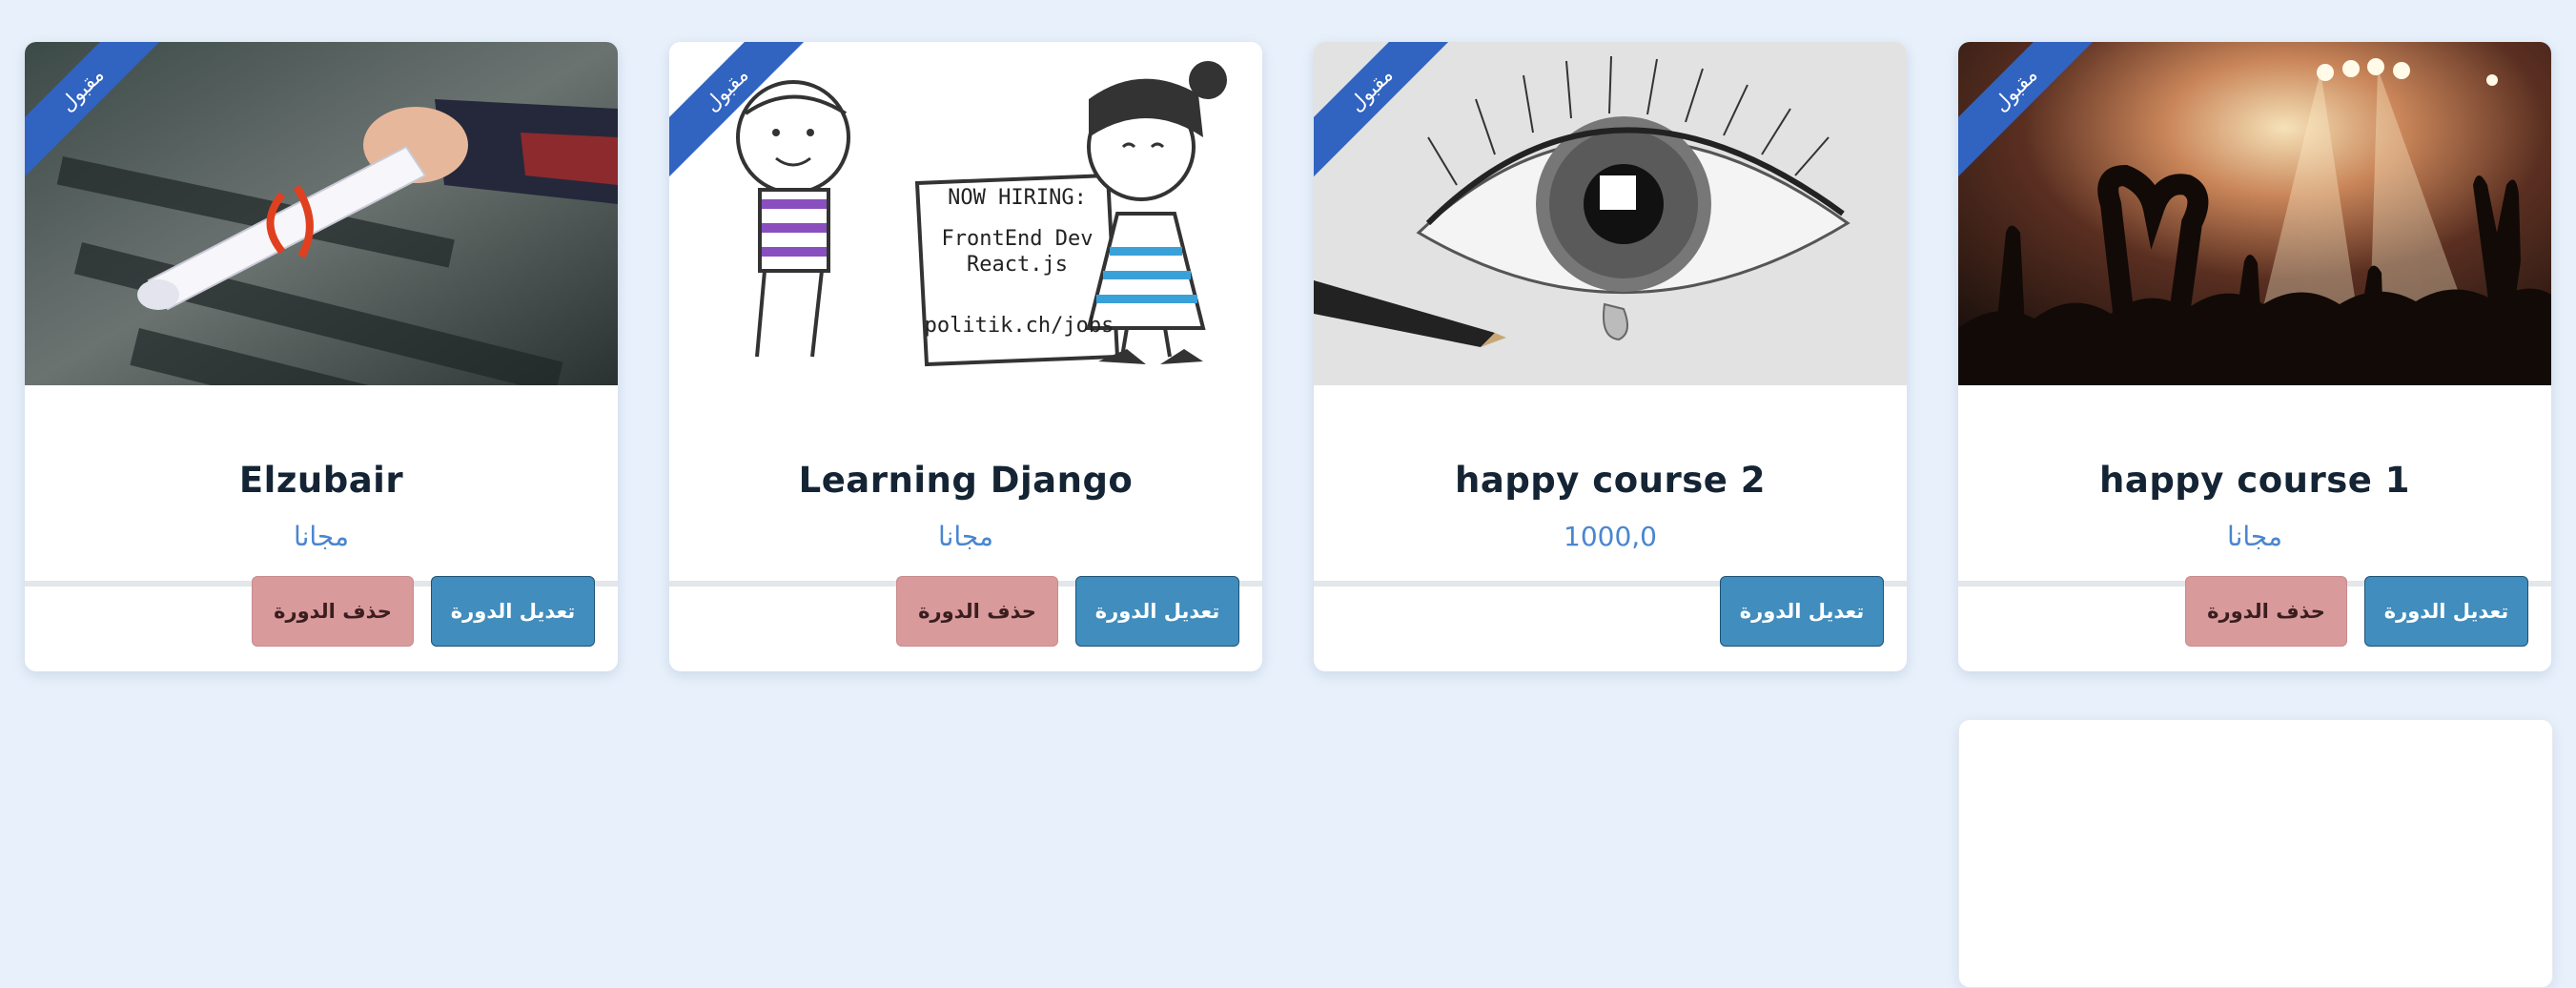 The image size is (2576, 988). I want to click on course-image-eye-drawing, so click(1610, 213).